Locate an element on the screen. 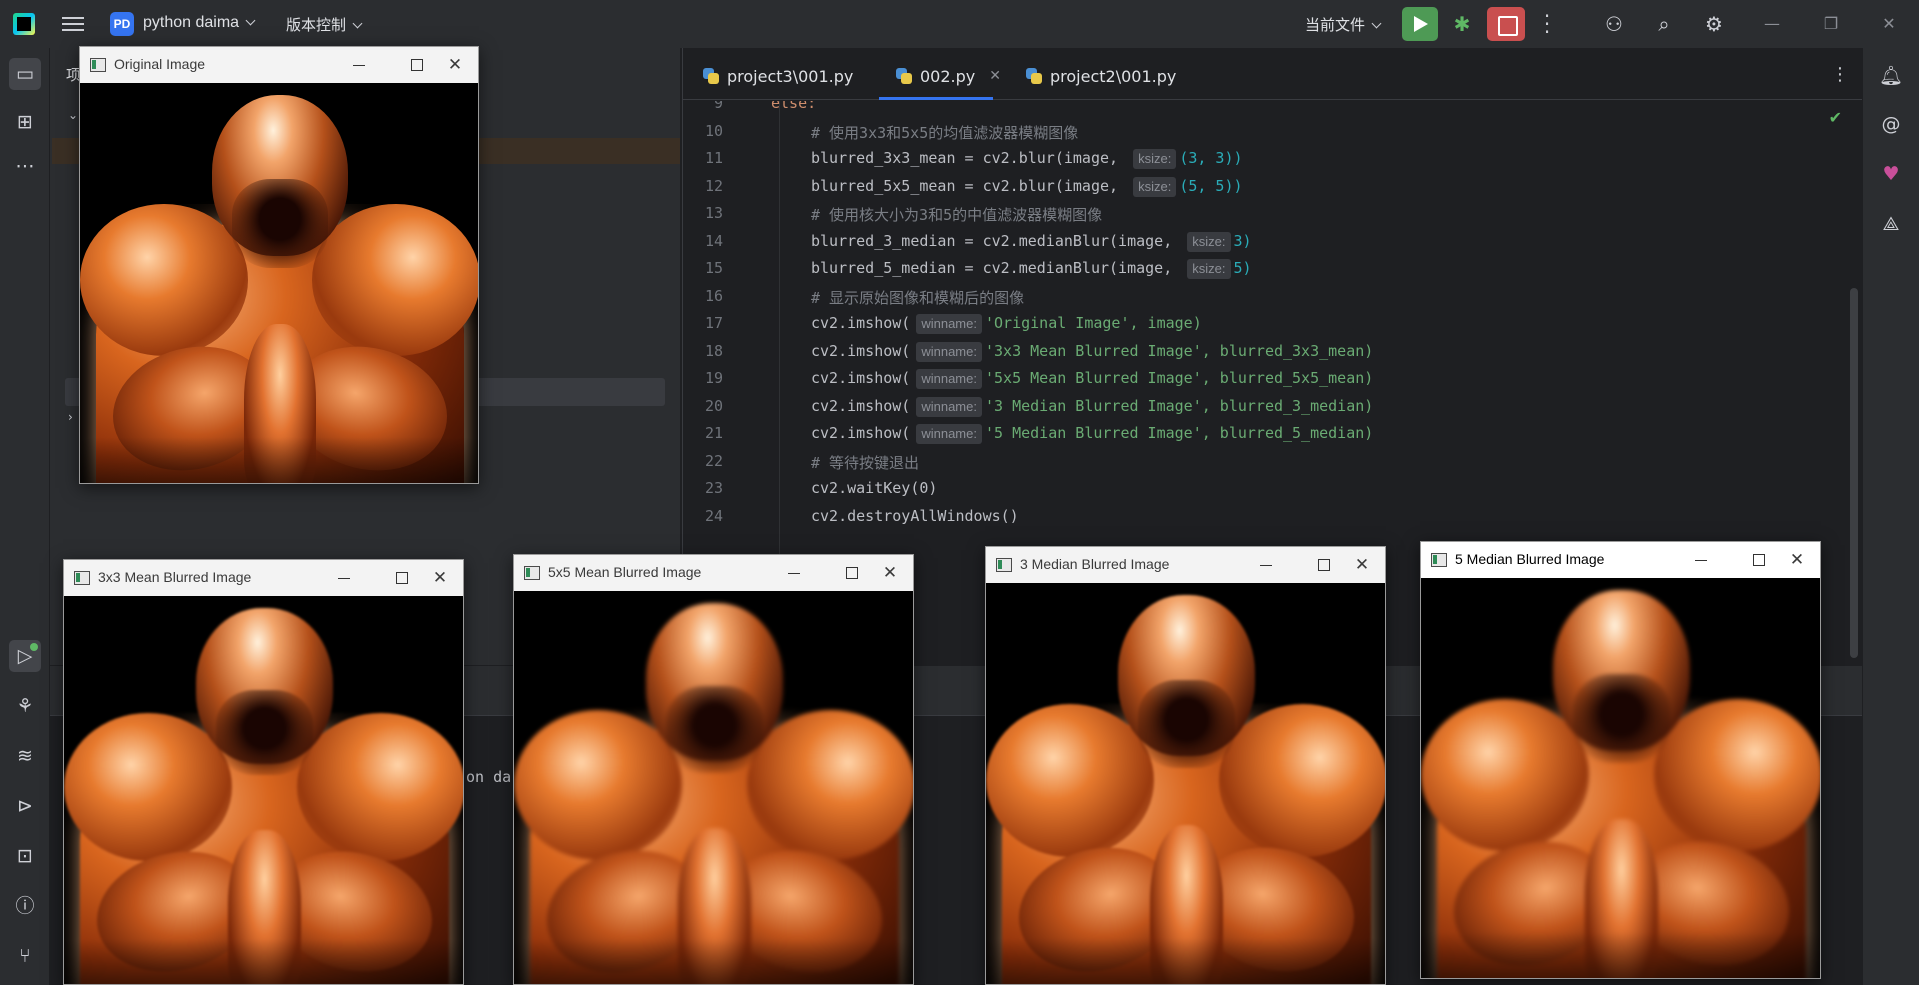 Image resolution: width=1919 pixels, height=985 pixels. search-icon: ⌕ is located at coordinates (1664, 24).